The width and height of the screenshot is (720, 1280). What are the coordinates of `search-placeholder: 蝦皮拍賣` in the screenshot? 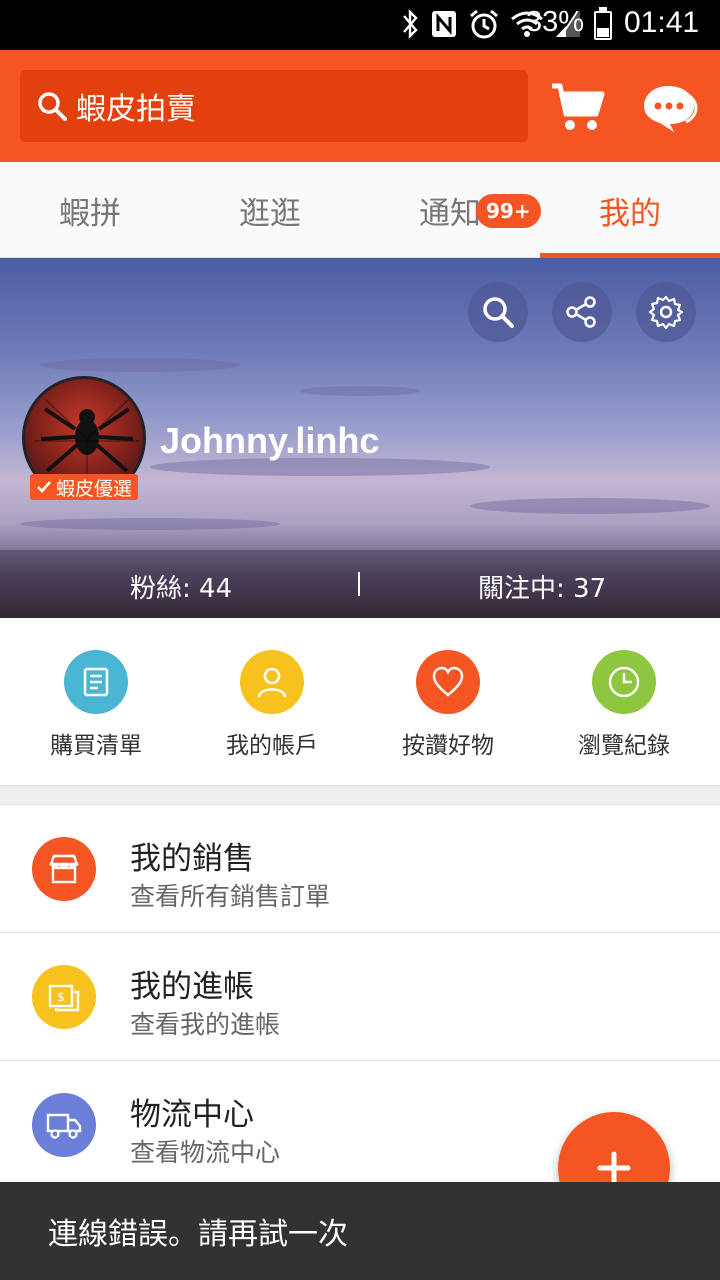 It's located at (136, 109).